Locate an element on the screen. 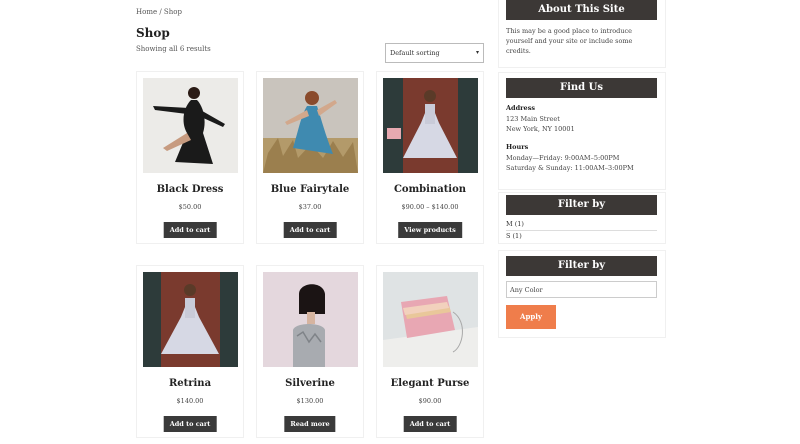  filter-option-s: S (1) is located at coordinates (581, 237).